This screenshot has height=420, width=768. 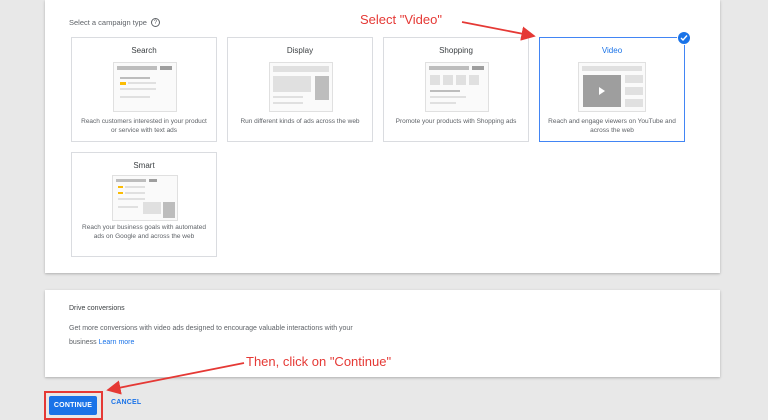 What do you see at coordinates (612, 50) in the screenshot?
I see `tile-title: Video` at bounding box center [612, 50].